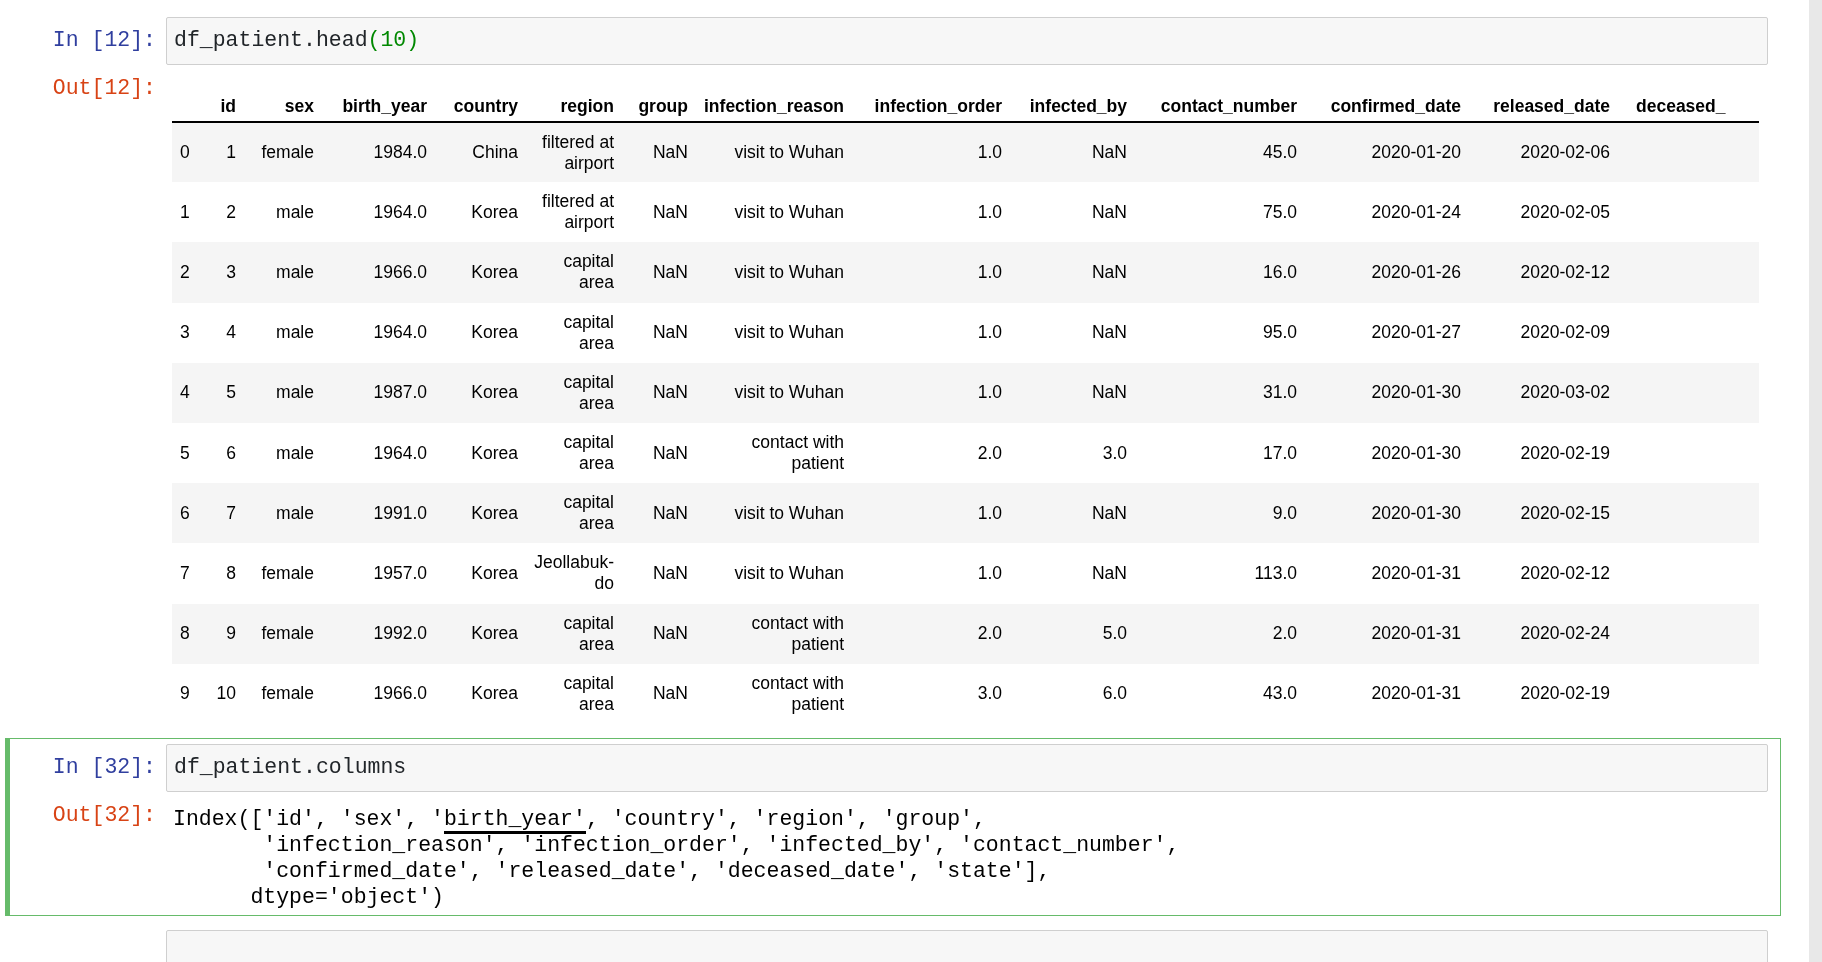 This screenshot has height=962, width=1822. I want to click on table-cell: 43.0, so click(1279, 693).